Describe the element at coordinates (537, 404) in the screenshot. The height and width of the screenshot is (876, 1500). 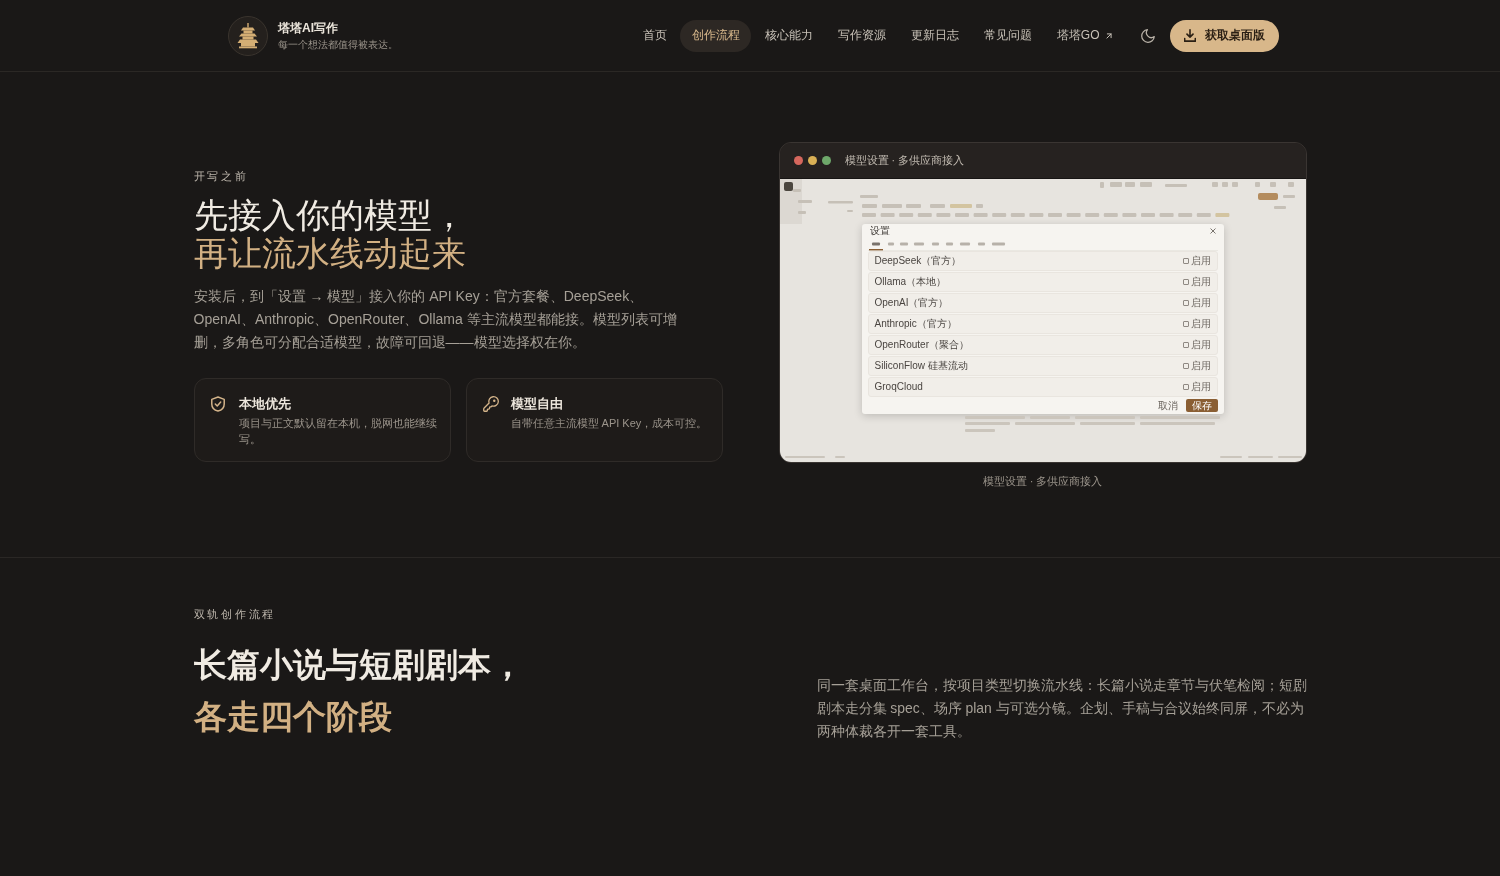
I see `feature-title: 模型自由` at that location.